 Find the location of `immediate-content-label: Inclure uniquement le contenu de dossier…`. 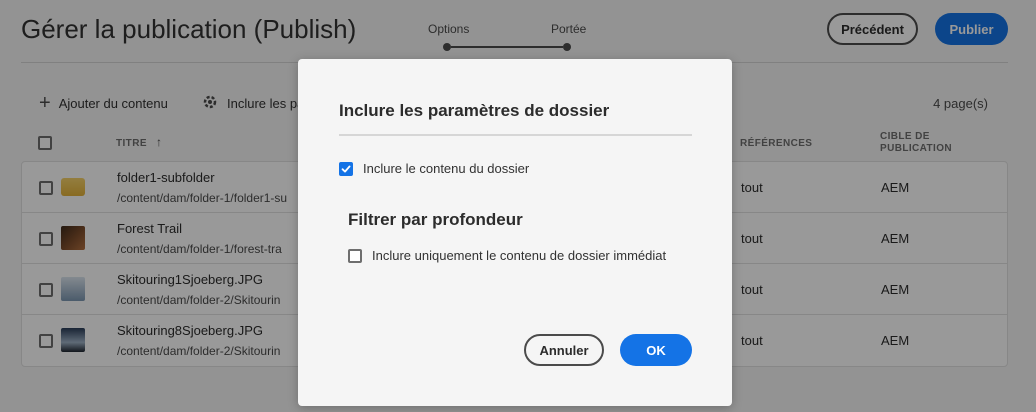

immediate-content-label: Inclure uniquement le contenu de dossier… is located at coordinates (519, 255).